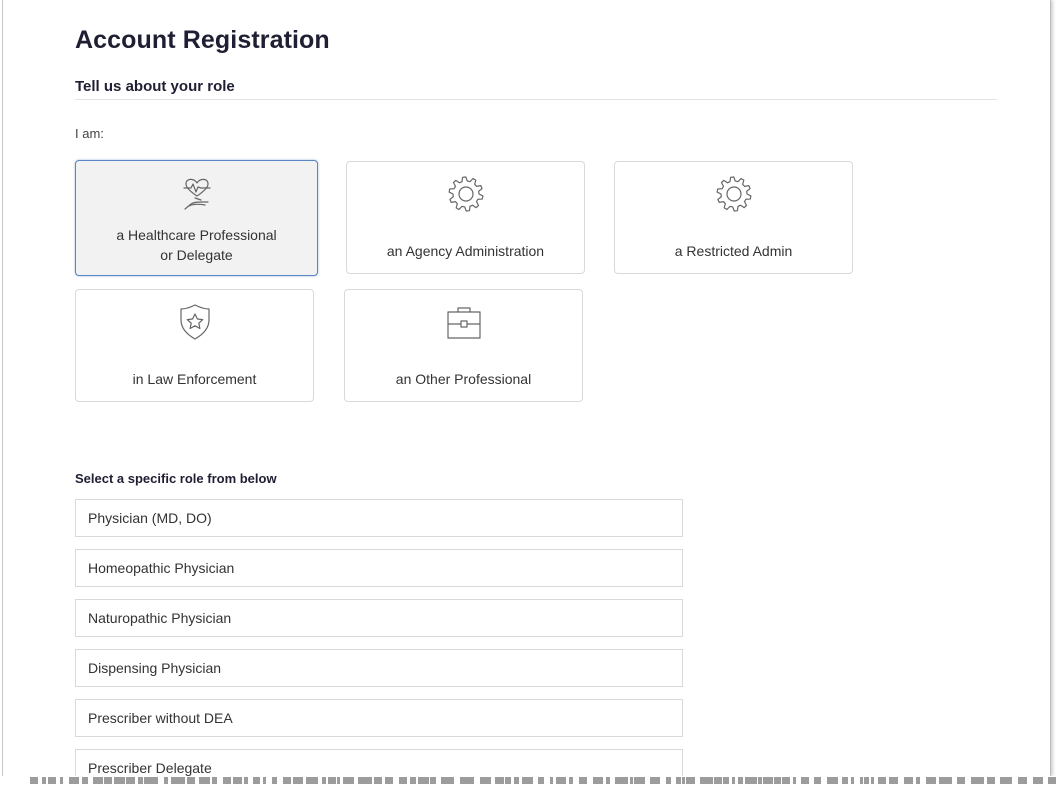 The height and width of the screenshot is (786, 1058). What do you see at coordinates (379, 762) in the screenshot?
I see `role-option-prescriber-delegate: Prescriber Delegate` at bounding box center [379, 762].